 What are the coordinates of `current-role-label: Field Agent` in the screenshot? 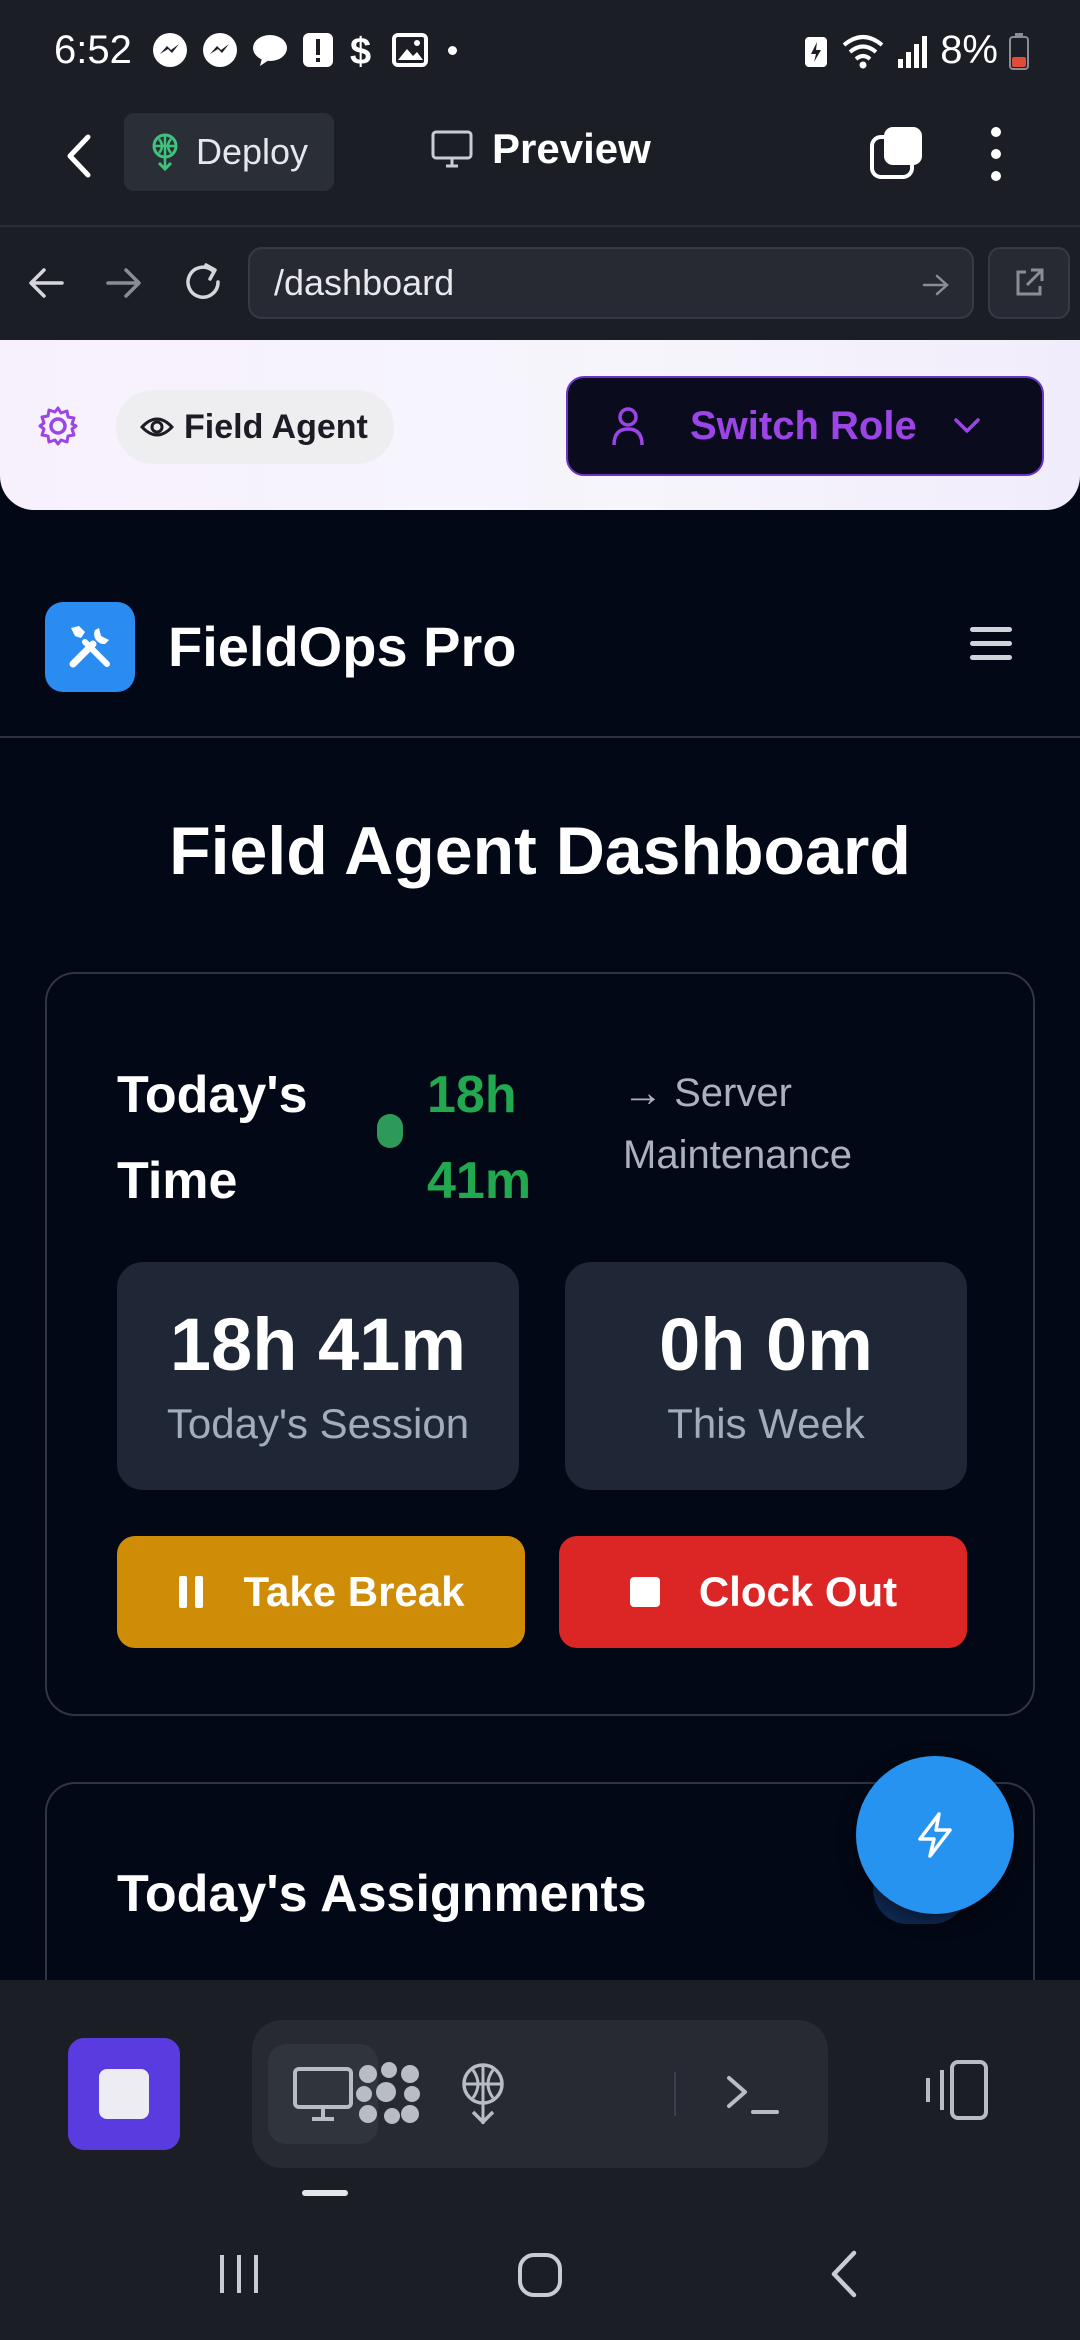 It's located at (276, 426).